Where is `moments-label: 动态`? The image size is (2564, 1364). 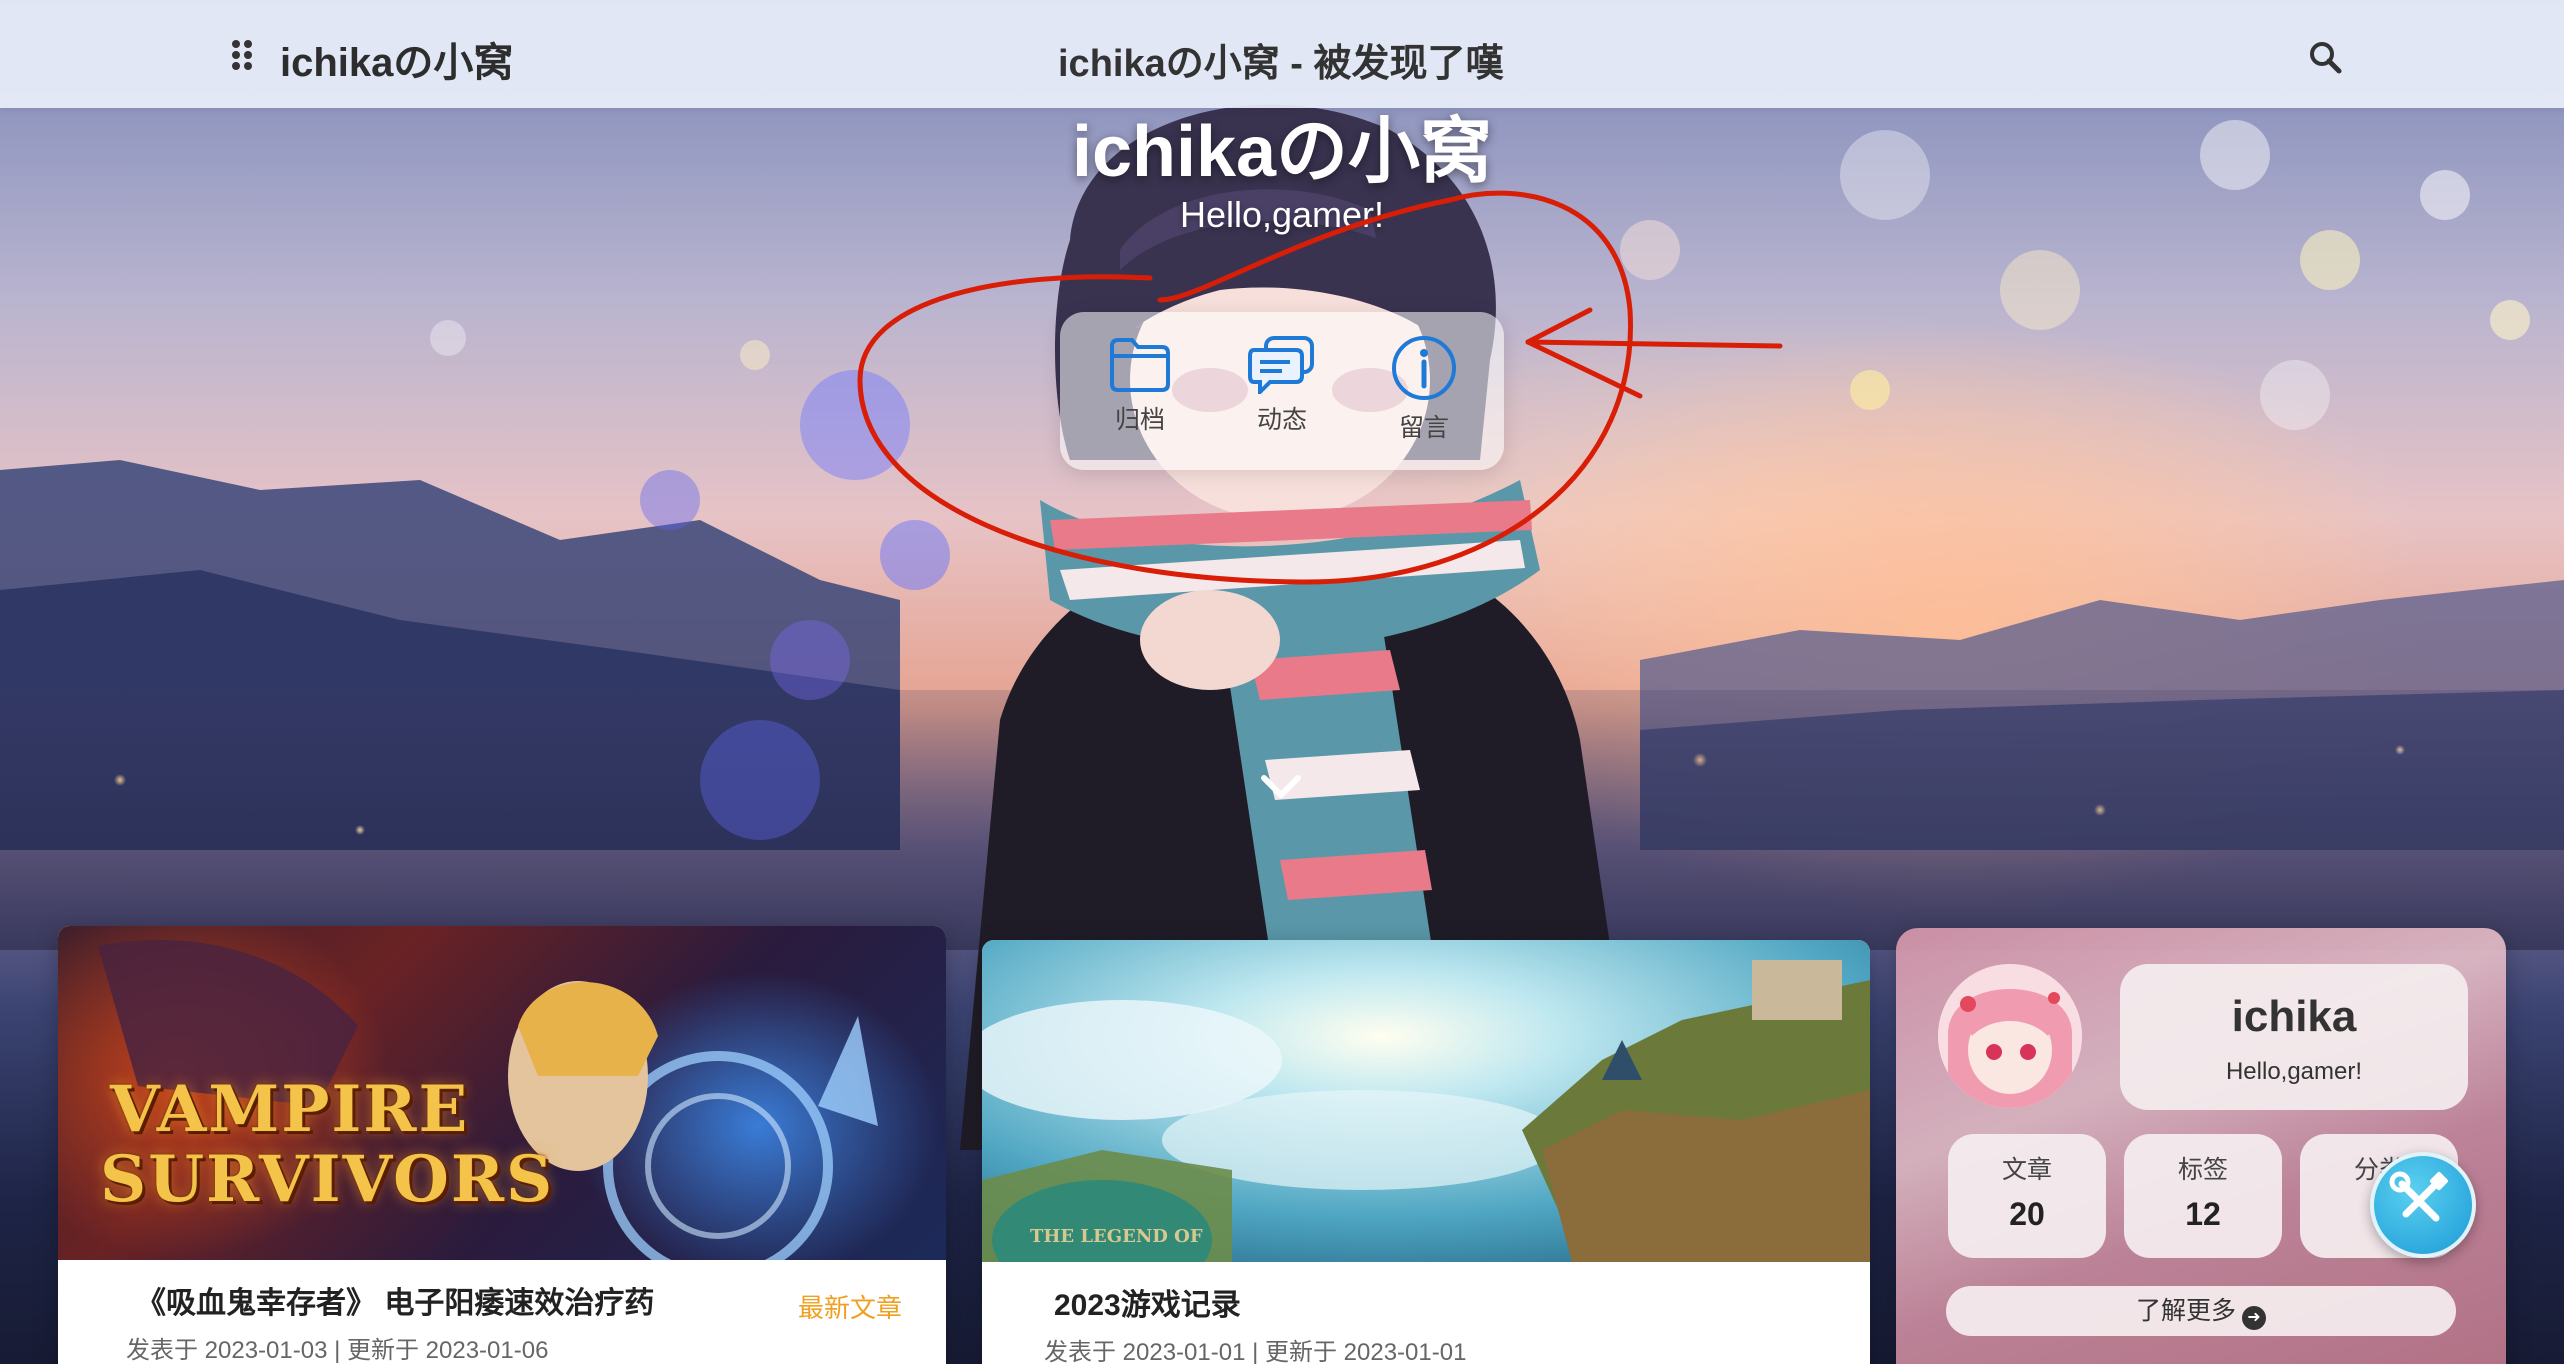
moments-label: 动态 is located at coordinates (1281, 420).